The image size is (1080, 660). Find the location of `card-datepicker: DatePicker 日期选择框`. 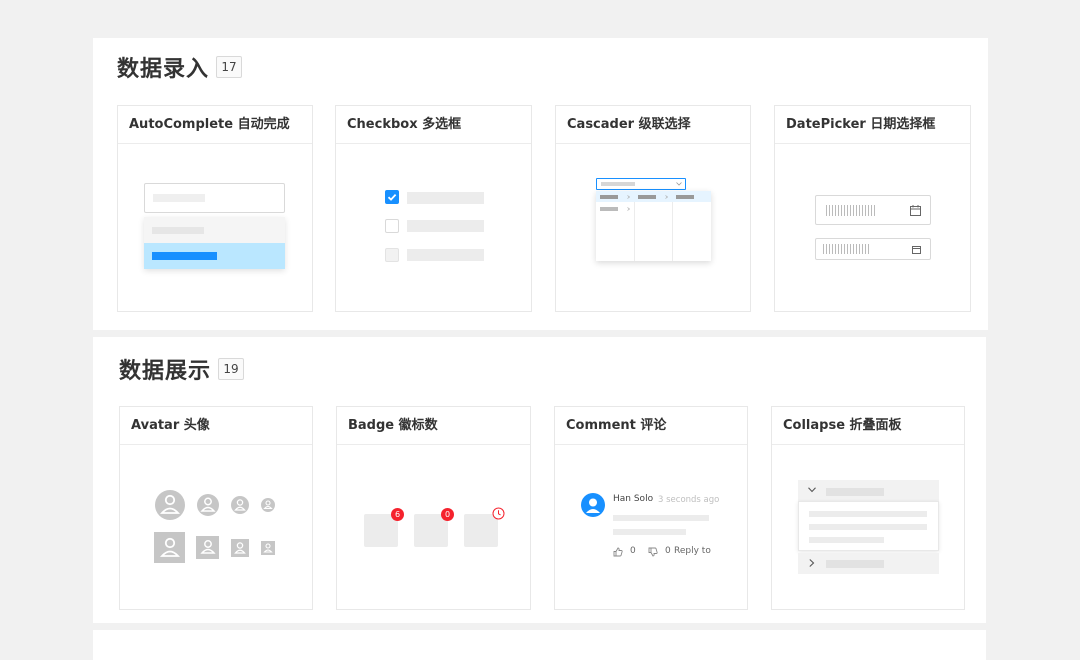

card-datepicker: DatePicker 日期选择框 is located at coordinates (872, 208).